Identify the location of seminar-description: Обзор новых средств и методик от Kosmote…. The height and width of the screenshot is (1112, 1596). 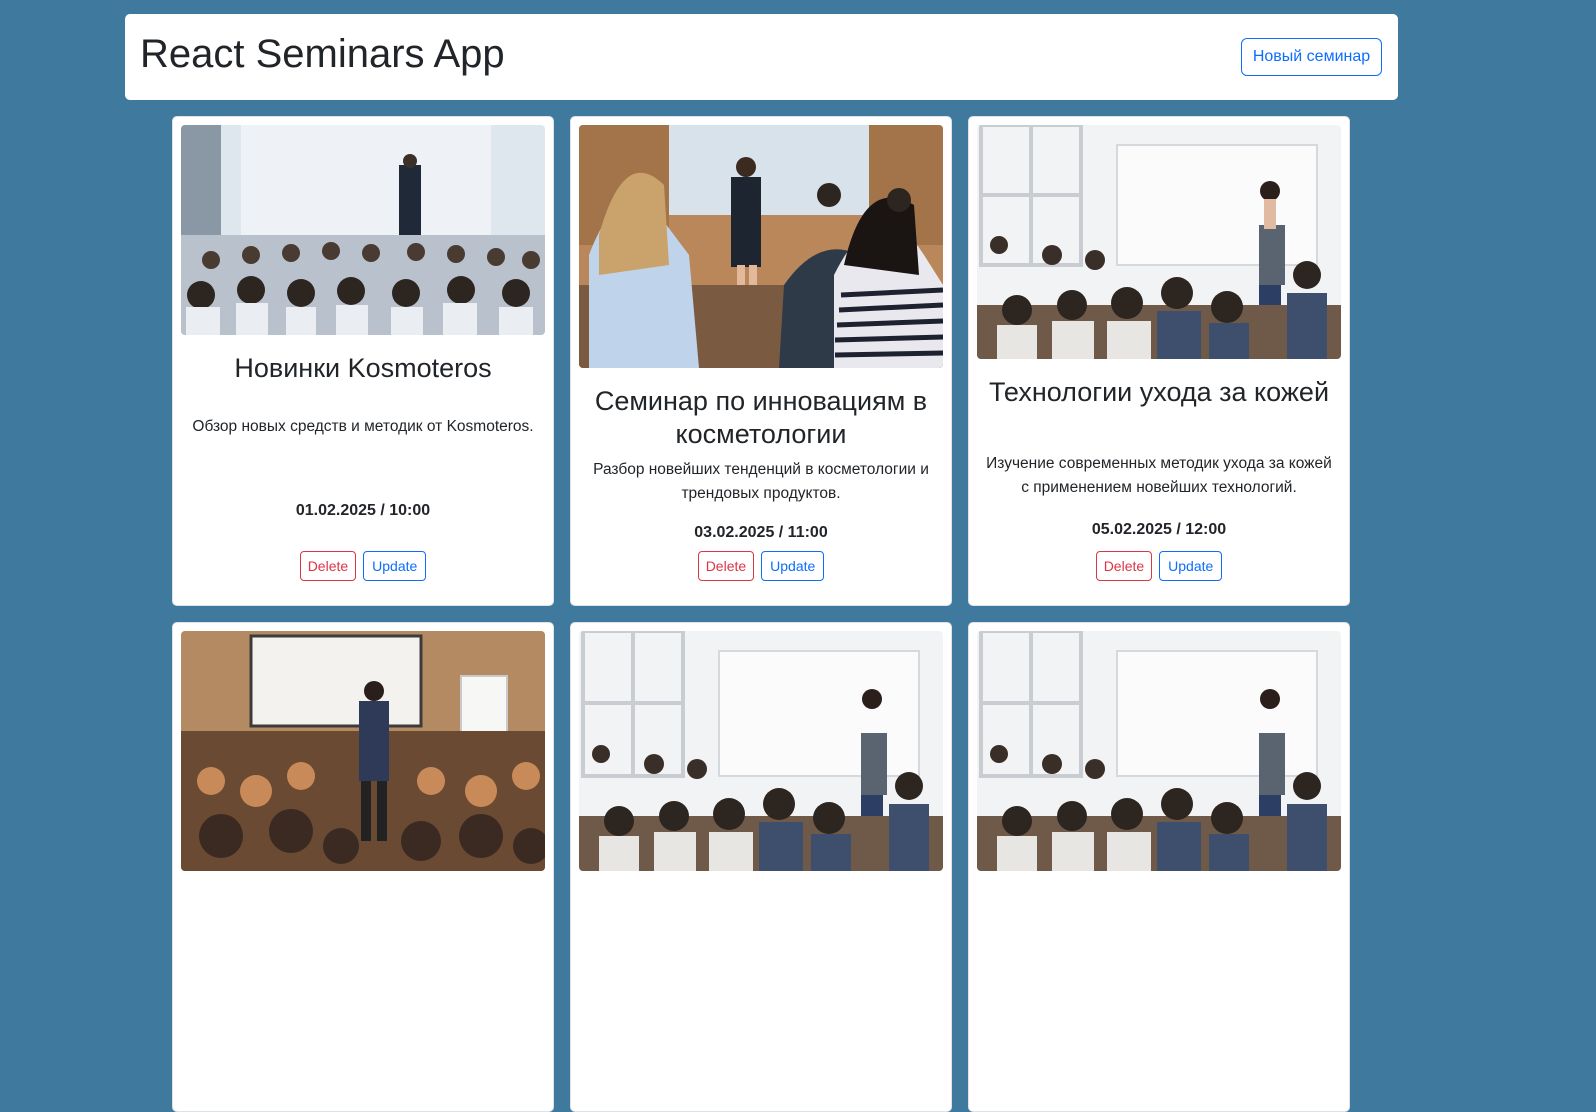
(363, 426).